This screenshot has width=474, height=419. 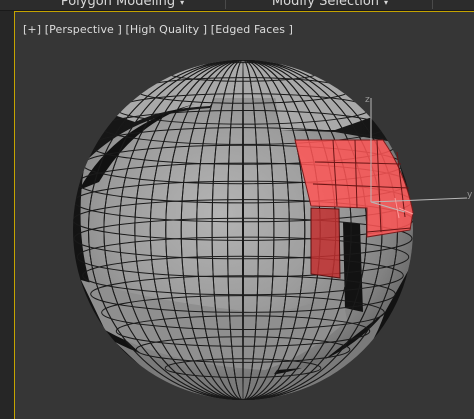 What do you see at coordinates (118, 4) in the screenshot?
I see `tab-polygon-modeling-label: Polygon Modeling` at bounding box center [118, 4].